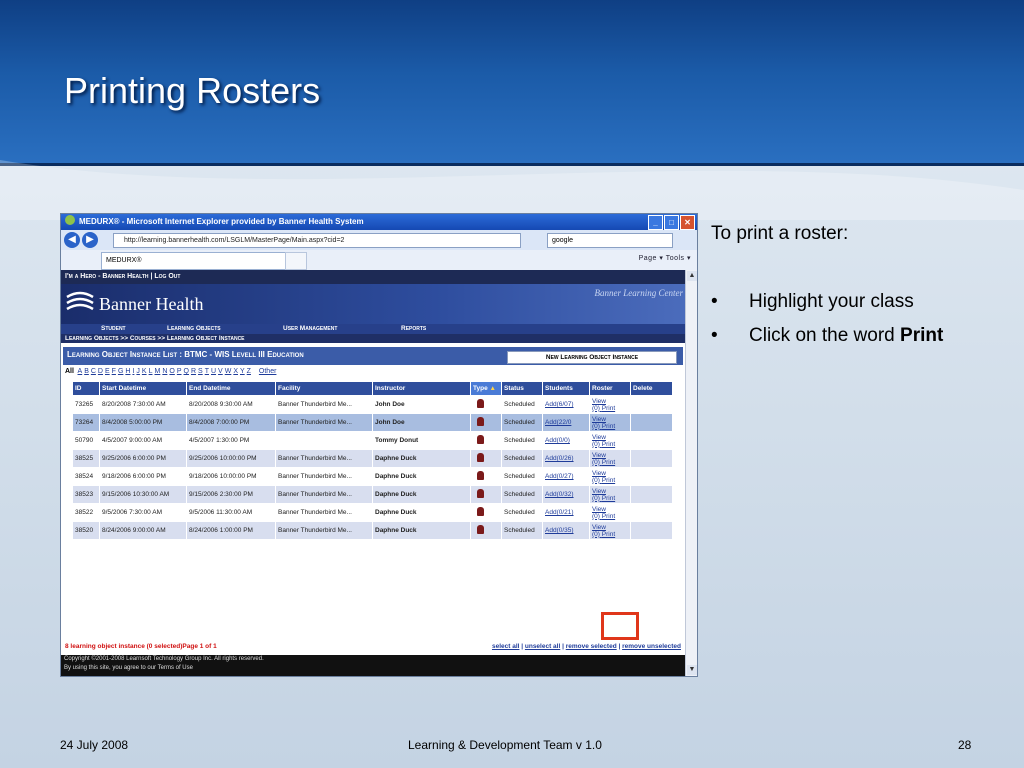  I want to click on col-type: Type ▲, so click(486, 388).